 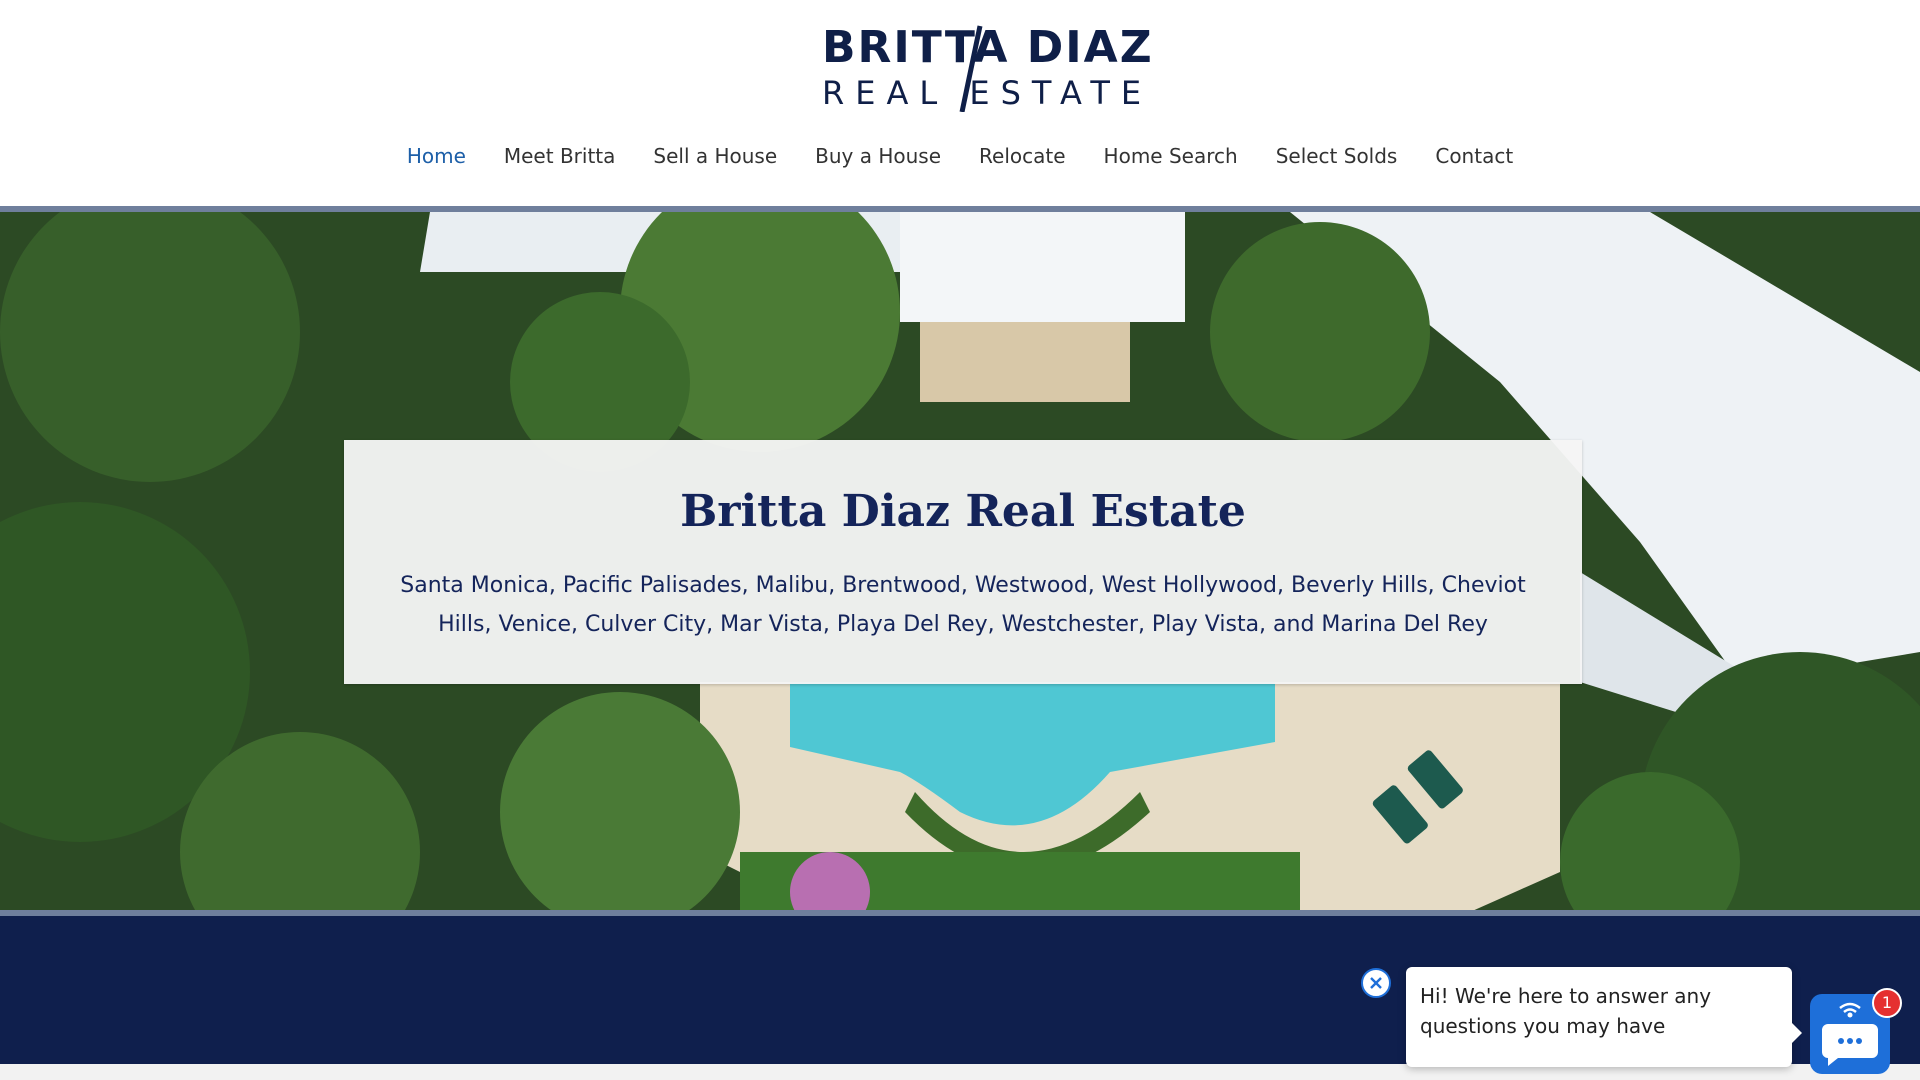 What do you see at coordinates (560, 156) in the screenshot?
I see `nav-meet-britta: Meet Britta` at bounding box center [560, 156].